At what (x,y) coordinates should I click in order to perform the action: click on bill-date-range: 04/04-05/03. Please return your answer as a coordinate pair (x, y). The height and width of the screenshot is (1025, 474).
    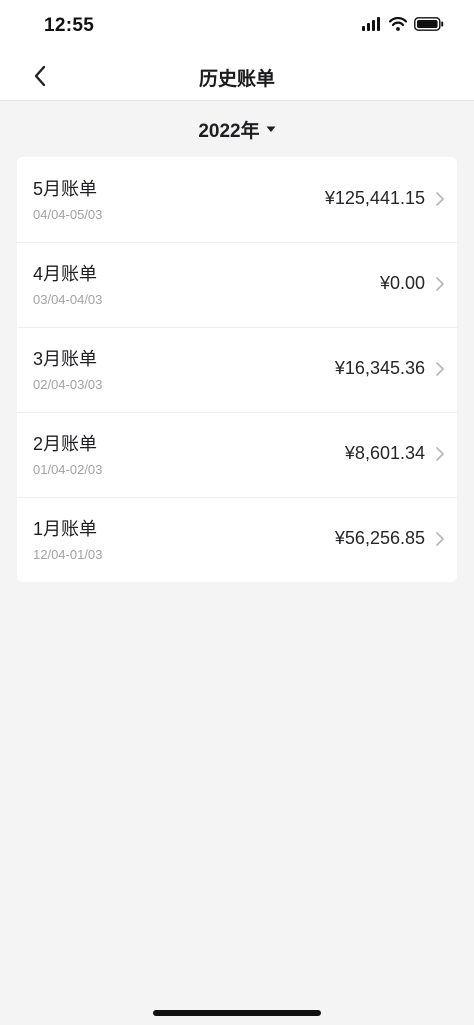
    Looking at the image, I should click on (68, 214).